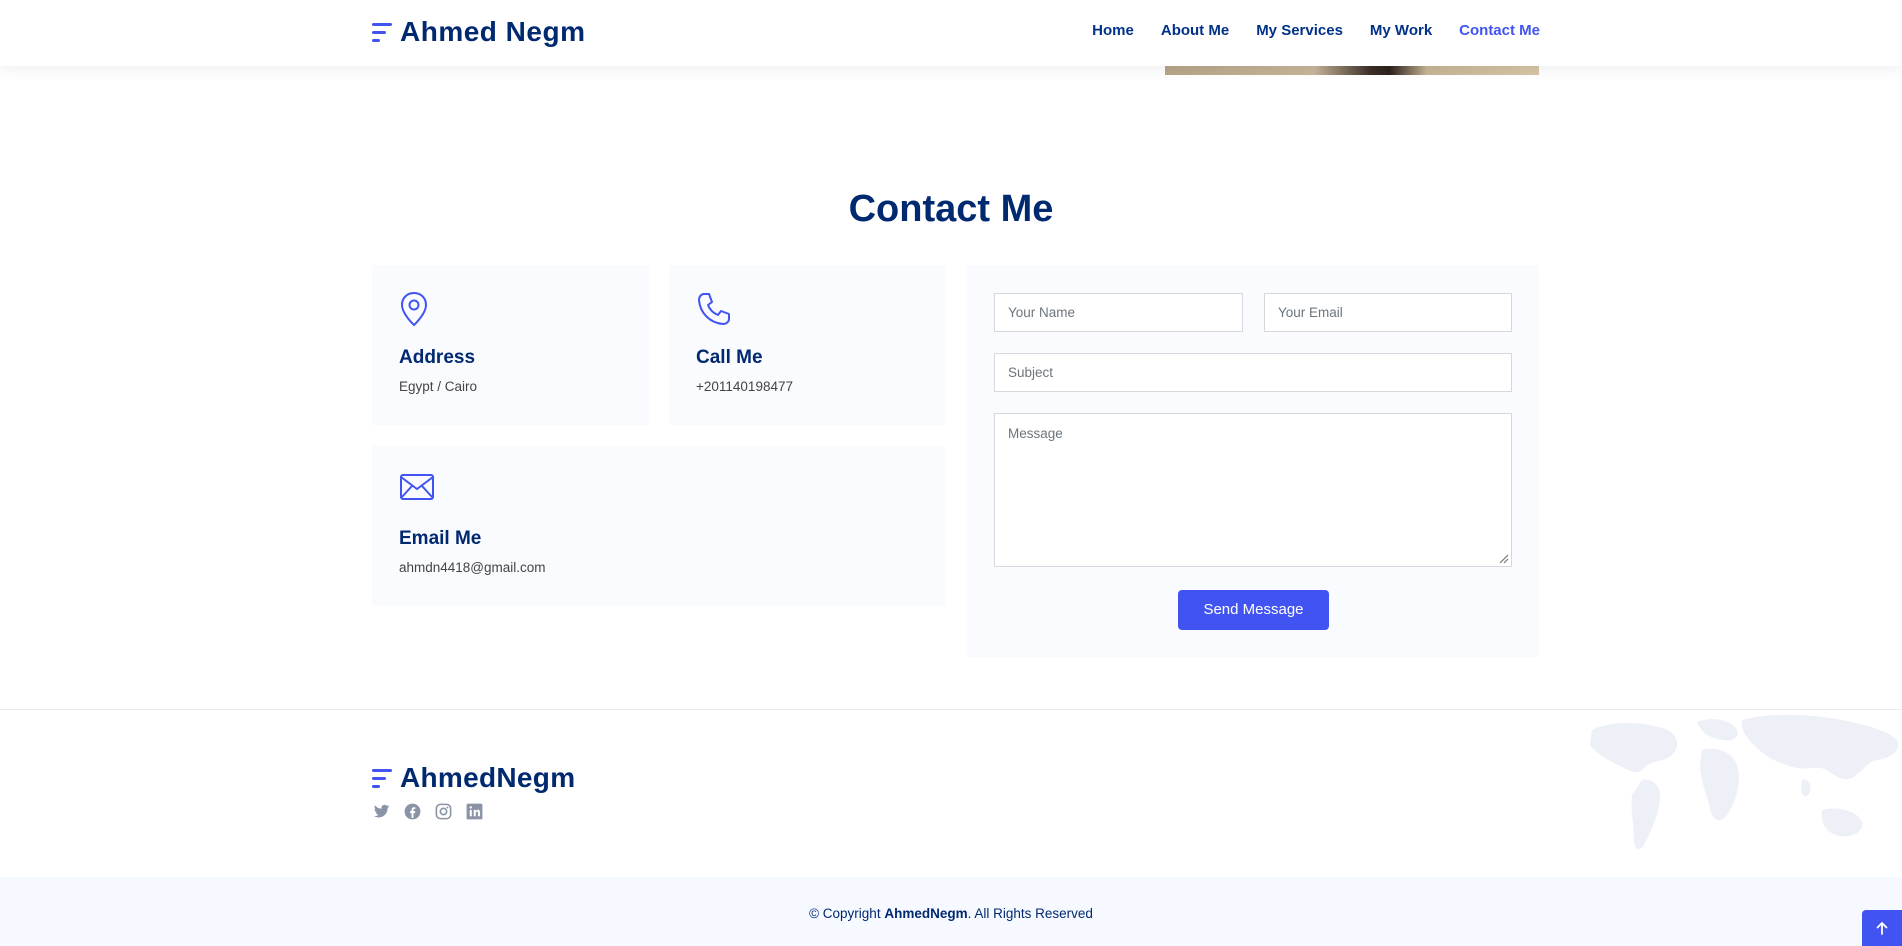 This screenshot has width=1902, height=946. I want to click on address-heading: Address, so click(437, 357).